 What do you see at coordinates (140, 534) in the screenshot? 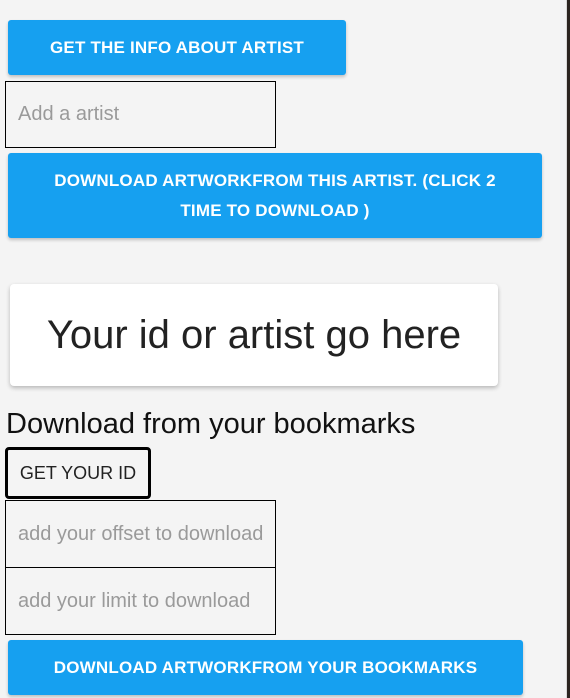
I see `offset-input` at bounding box center [140, 534].